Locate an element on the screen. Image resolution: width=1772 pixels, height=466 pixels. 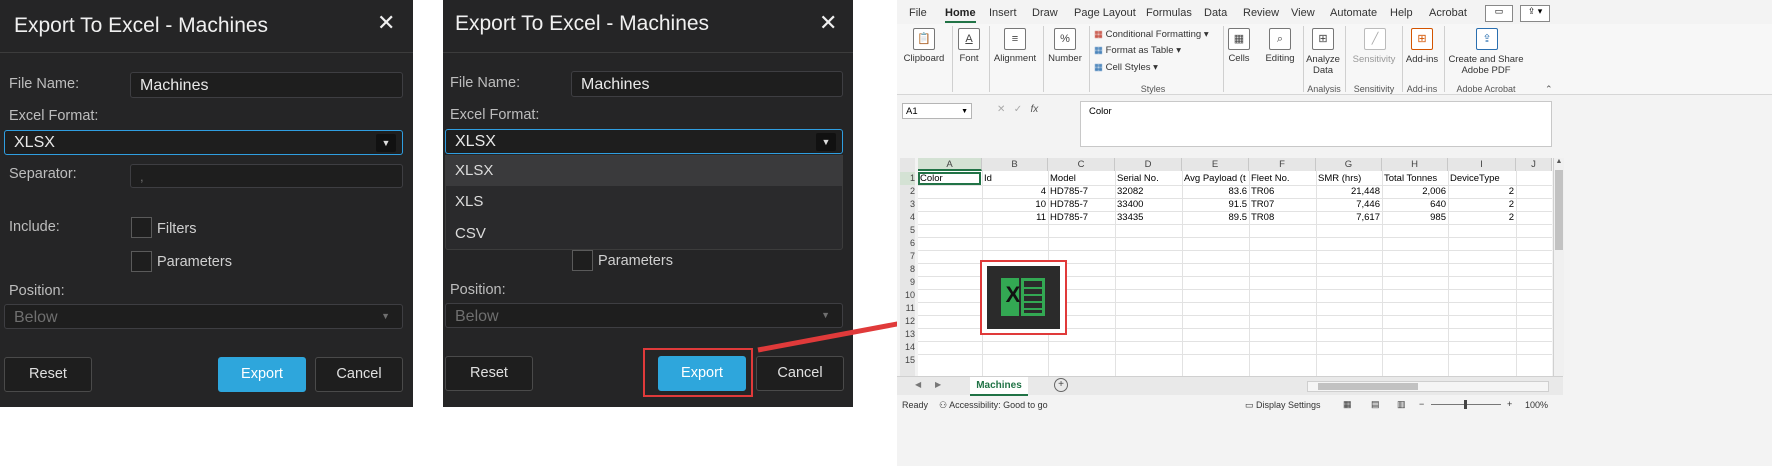
format-as-table-button: ▦ Format as Table ▾ is located at coordinates (1137, 50).